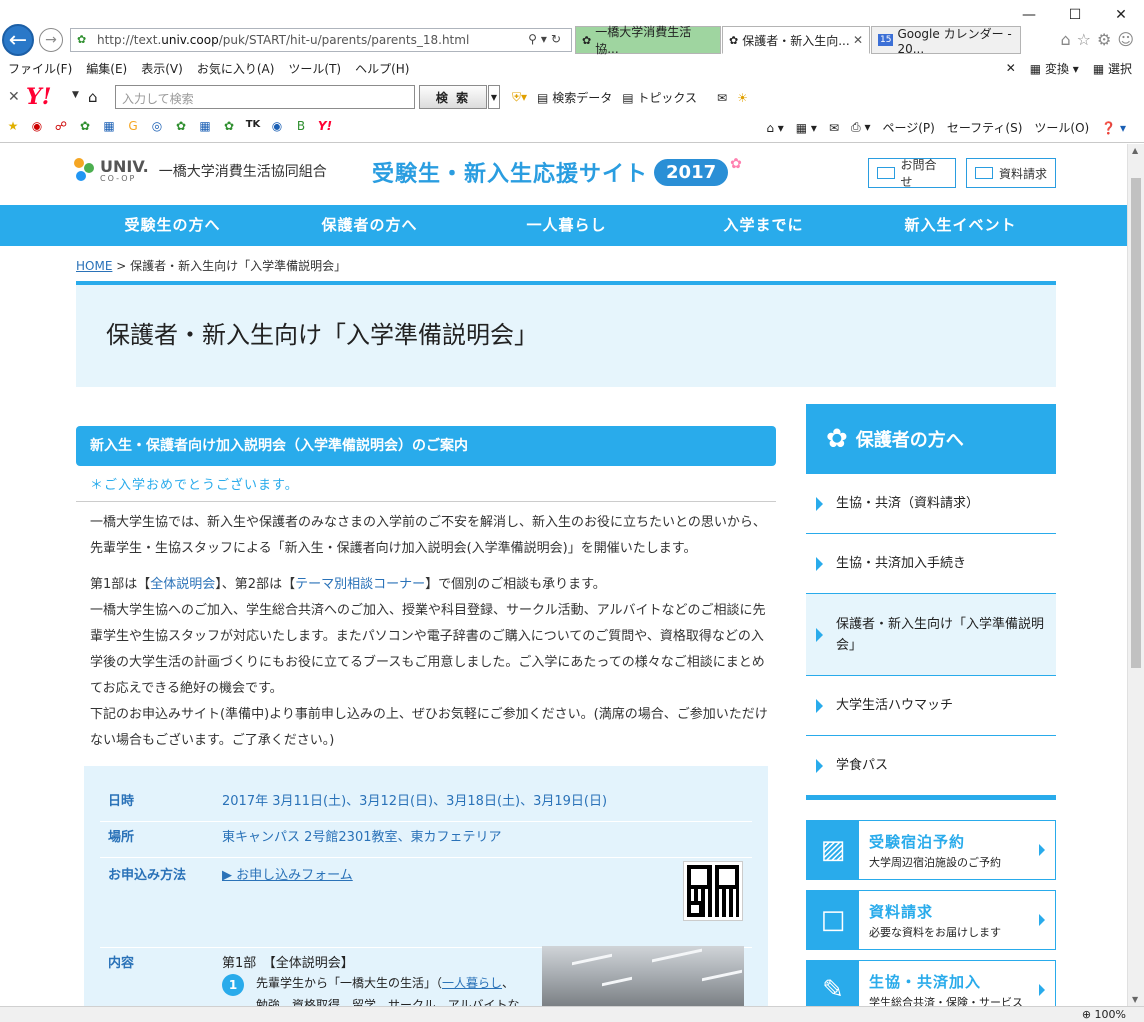  I want to click on search-icon: ⚲, so click(534, 39).